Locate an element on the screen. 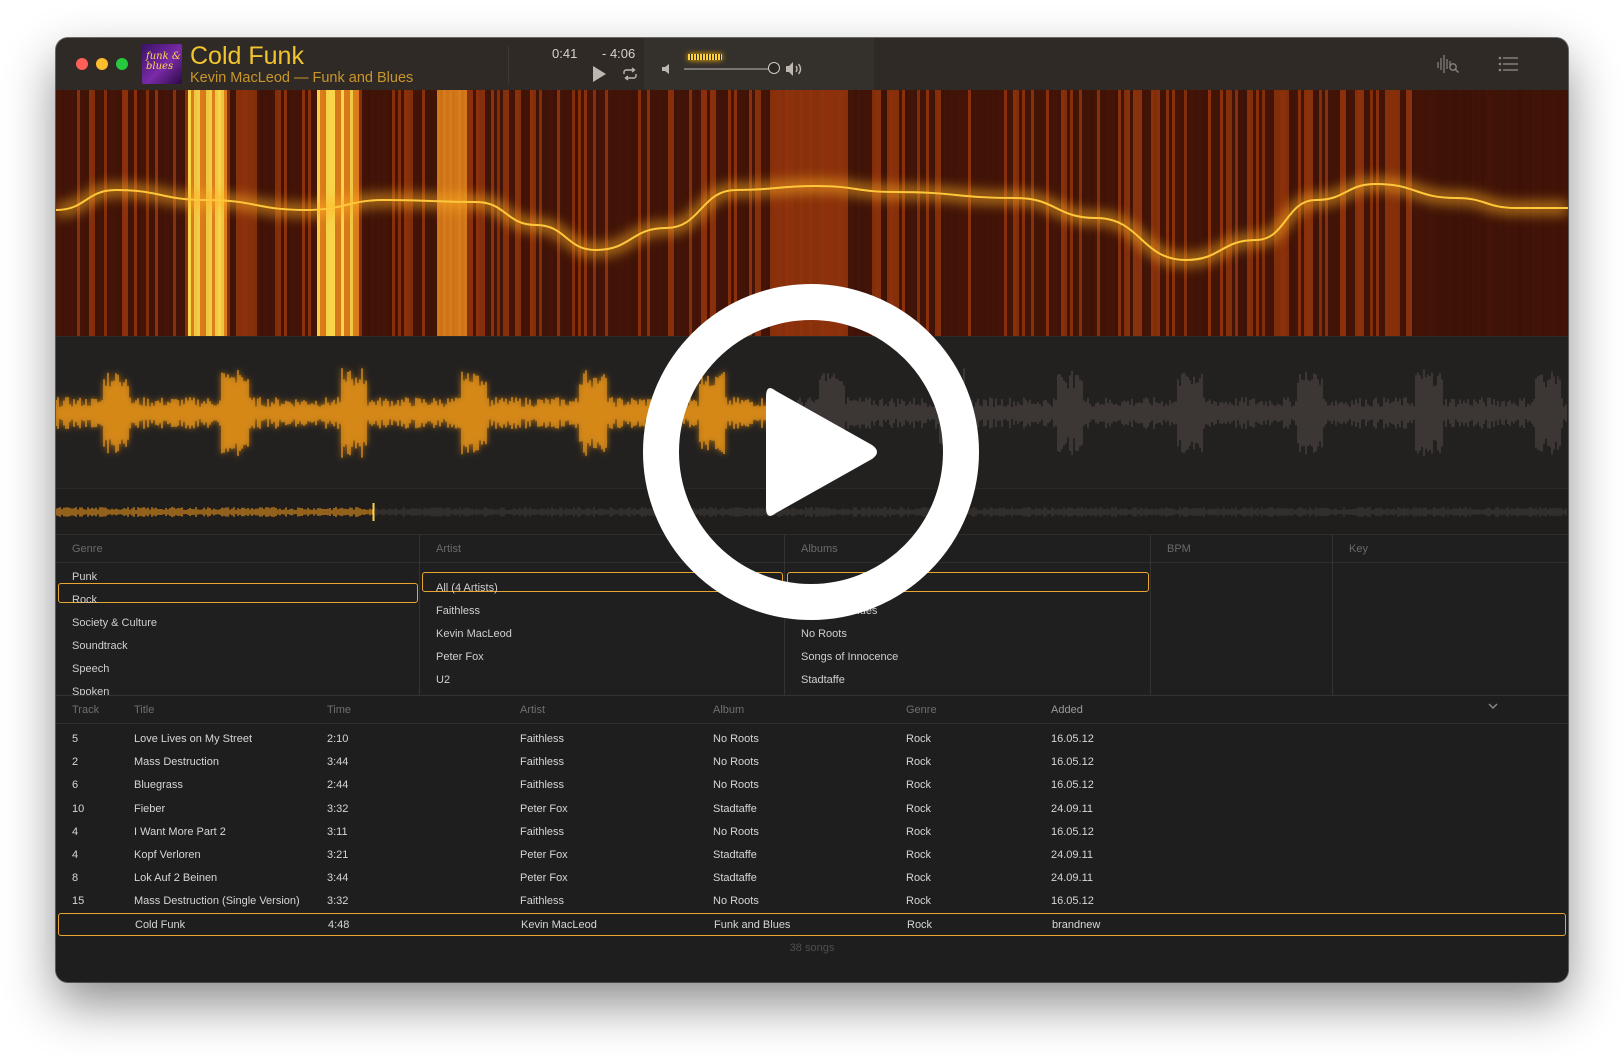 This screenshot has width=1624, height=1056. album-item: Stadtaffe is located at coordinates (823, 680).